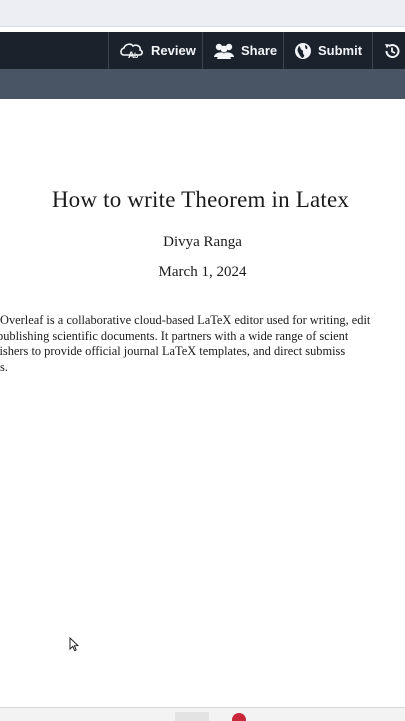 This screenshot has width=405, height=721. What do you see at coordinates (136, 56) in the screenshot?
I see `svg-text: b` at bounding box center [136, 56].